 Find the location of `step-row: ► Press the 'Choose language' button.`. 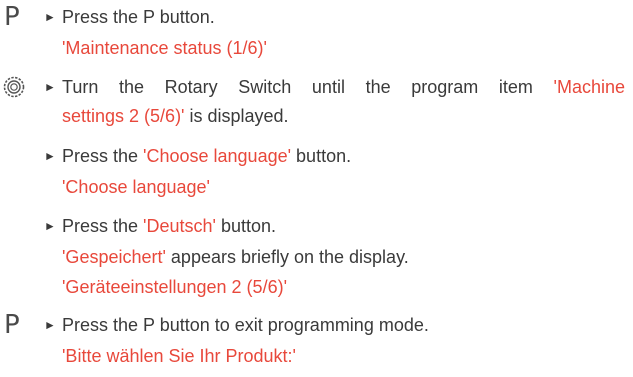

step-row: ► Press the 'Choose language' button. is located at coordinates (316, 156).